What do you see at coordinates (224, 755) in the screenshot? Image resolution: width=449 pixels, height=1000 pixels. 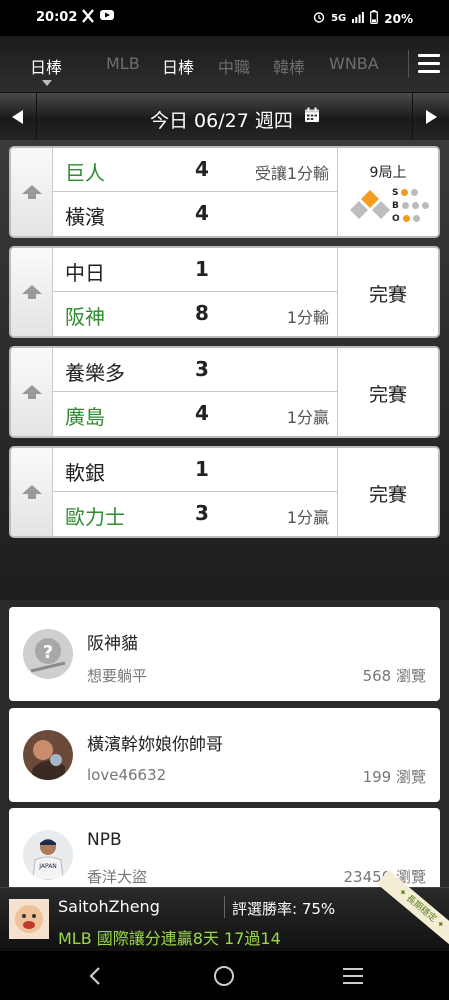 I see `post-card: 橫濱幹妳娘你帥哥 love46632 199 瀏覽` at bounding box center [224, 755].